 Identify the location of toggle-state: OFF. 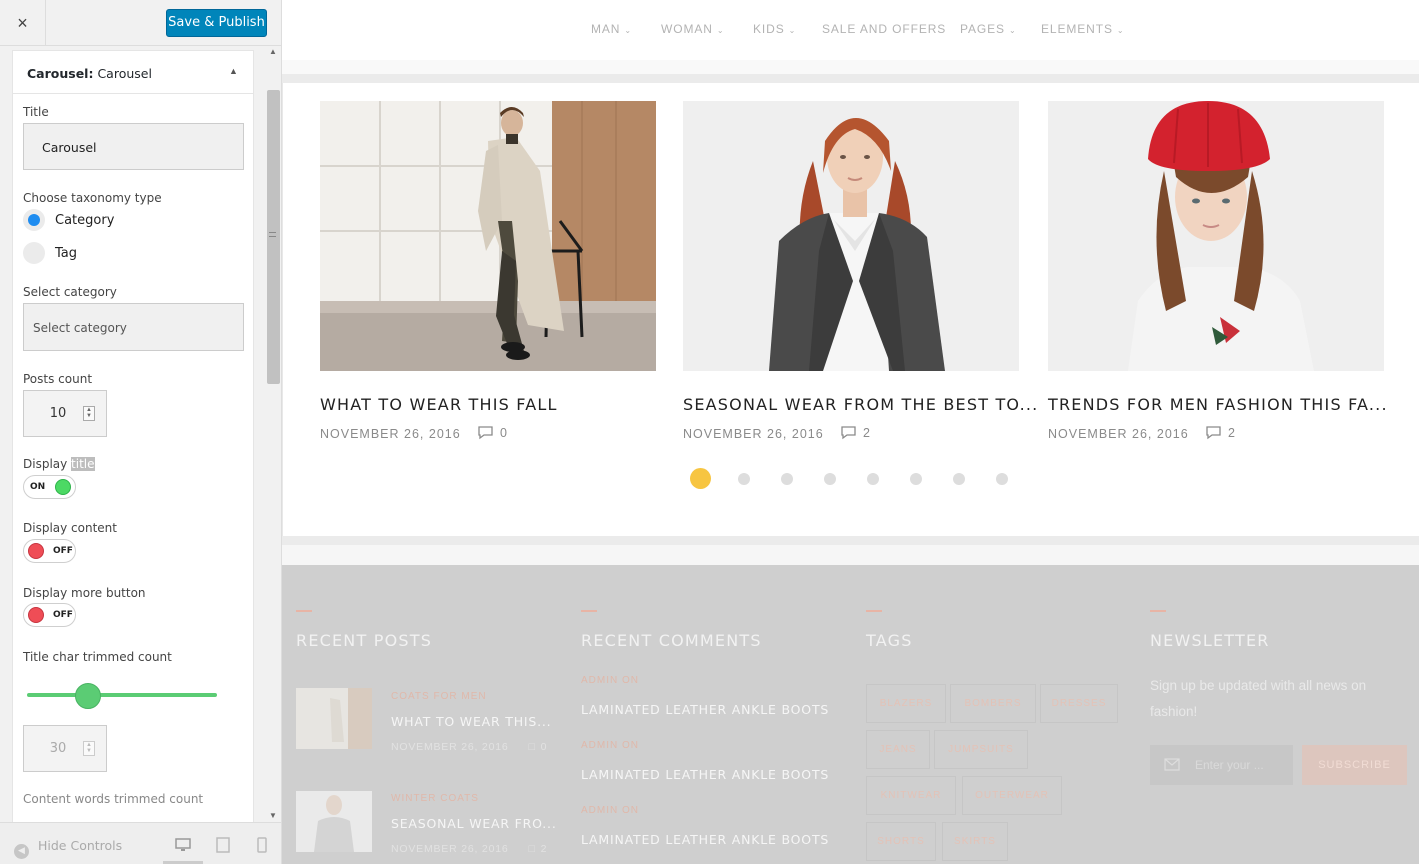
(63, 551).